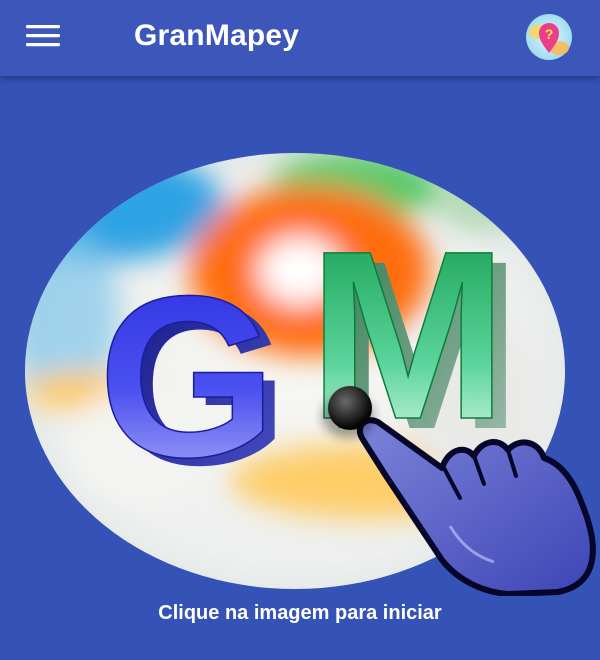  What do you see at coordinates (187, 376) in the screenshot?
I see `svg-text: G` at bounding box center [187, 376].